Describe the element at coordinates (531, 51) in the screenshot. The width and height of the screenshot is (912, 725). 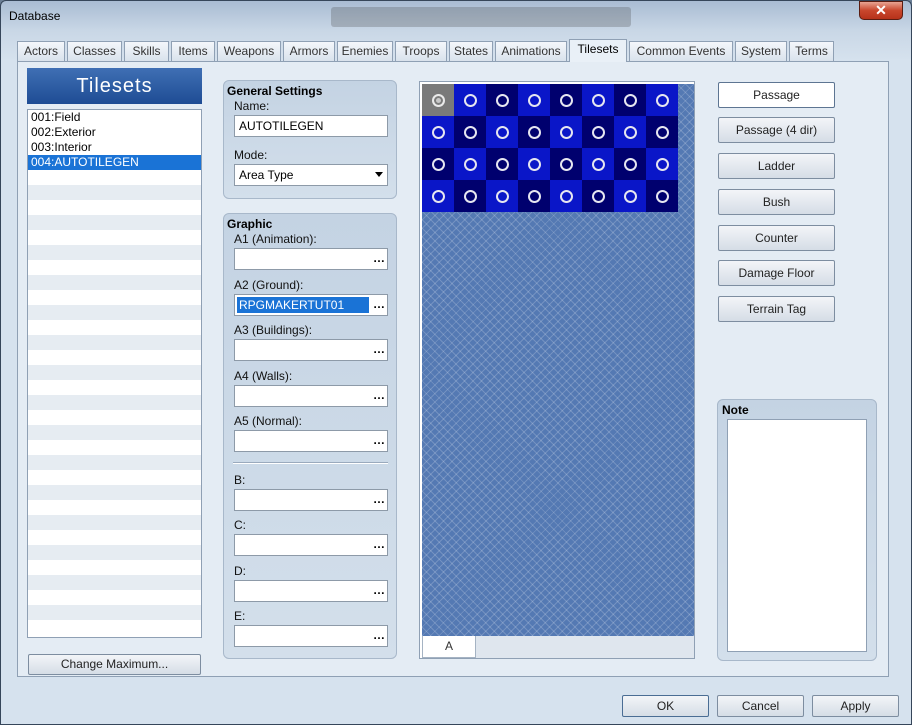
I see `tab-animations: Animations` at that location.